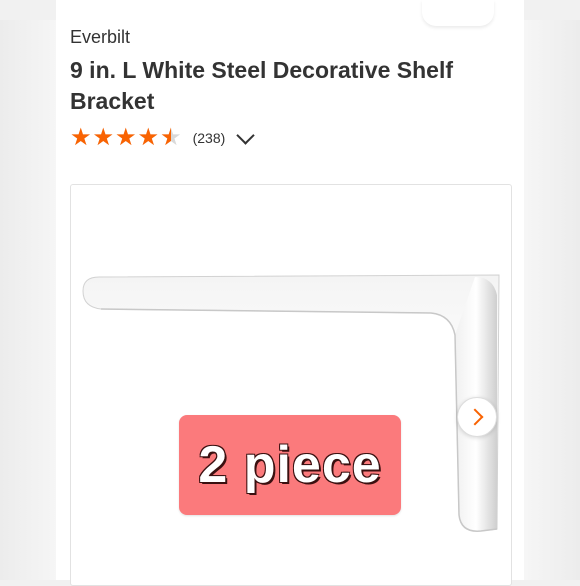 The image size is (580, 586). What do you see at coordinates (458, 13) in the screenshot?
I see `top-tab` at bounding box center [458, 13].